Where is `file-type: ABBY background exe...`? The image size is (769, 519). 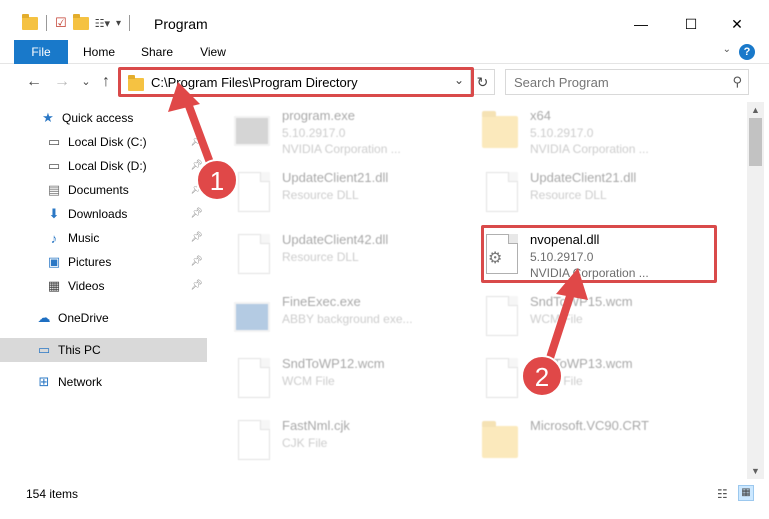
file-type: ABBY background exe... is located at coordinates (347, 319).